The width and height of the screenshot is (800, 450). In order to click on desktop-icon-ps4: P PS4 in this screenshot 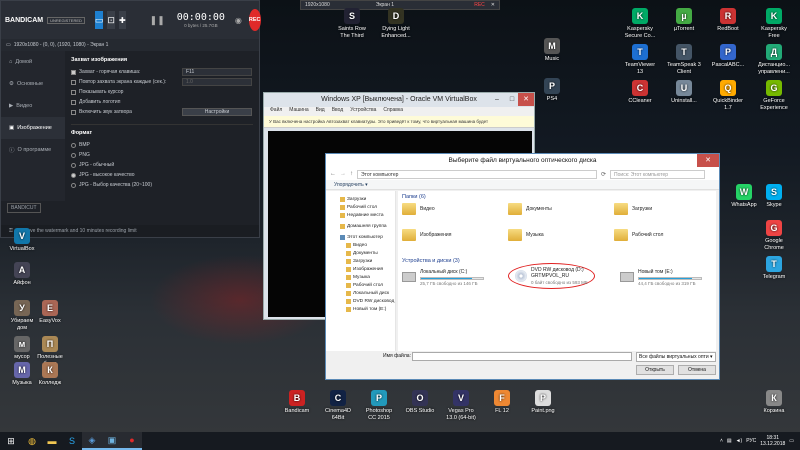, I will do `click(552, 90)`.